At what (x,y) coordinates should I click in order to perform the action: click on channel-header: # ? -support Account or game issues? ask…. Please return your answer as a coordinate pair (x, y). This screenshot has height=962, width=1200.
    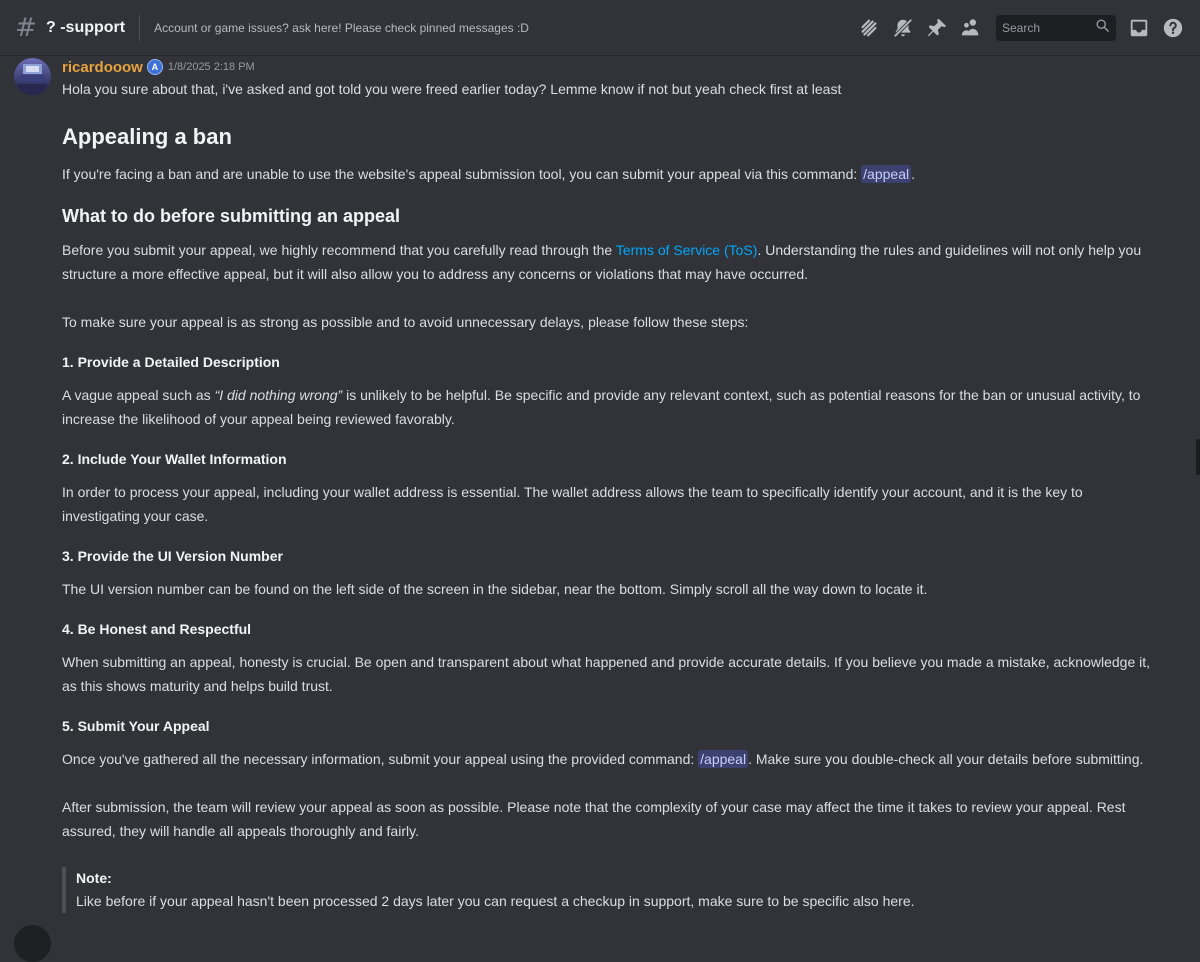
    Looking at the image, I should click on (600, 28).